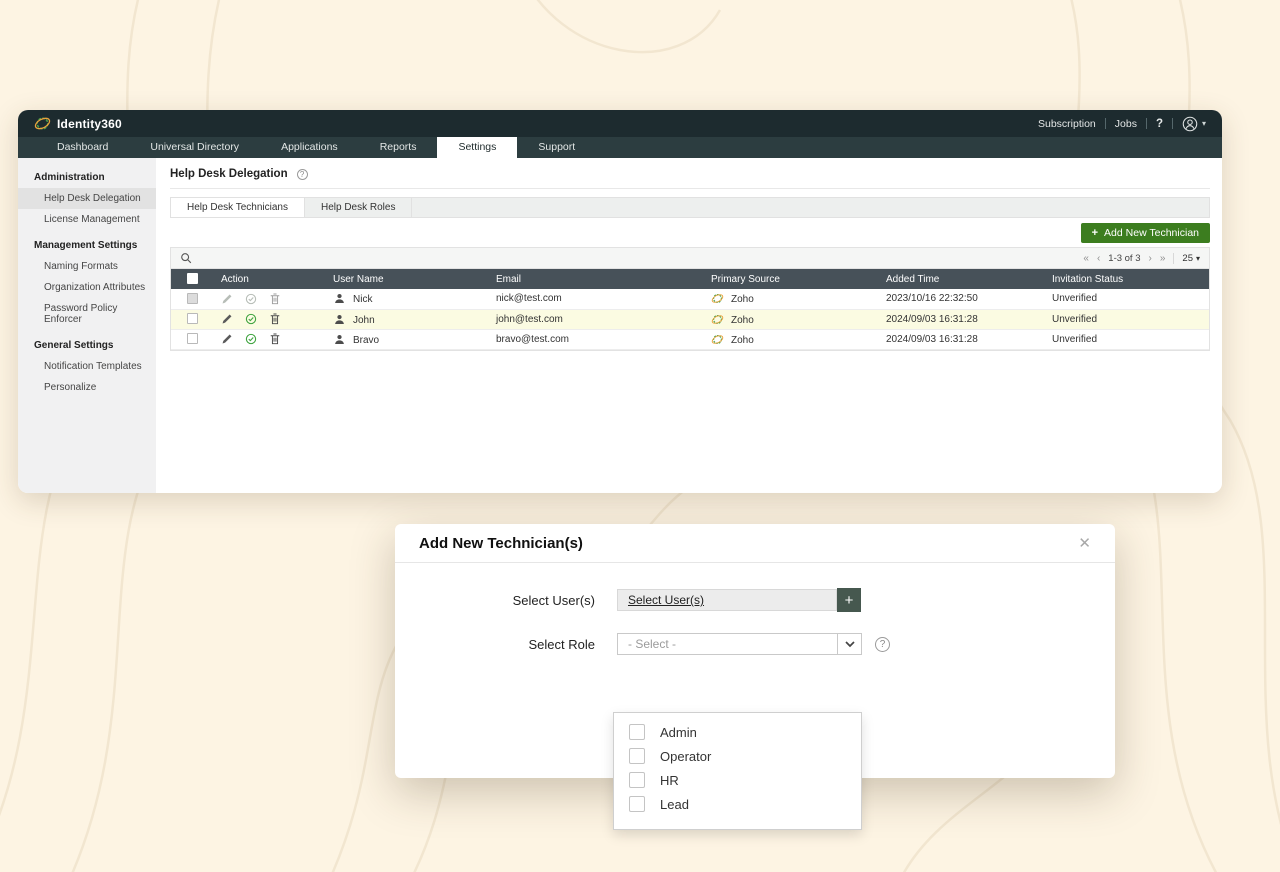 The width and height of the screenshot is (1280, 872). I want to click on sidebar-item-organization-attributes: Organization Attributes, so click(87, 287).